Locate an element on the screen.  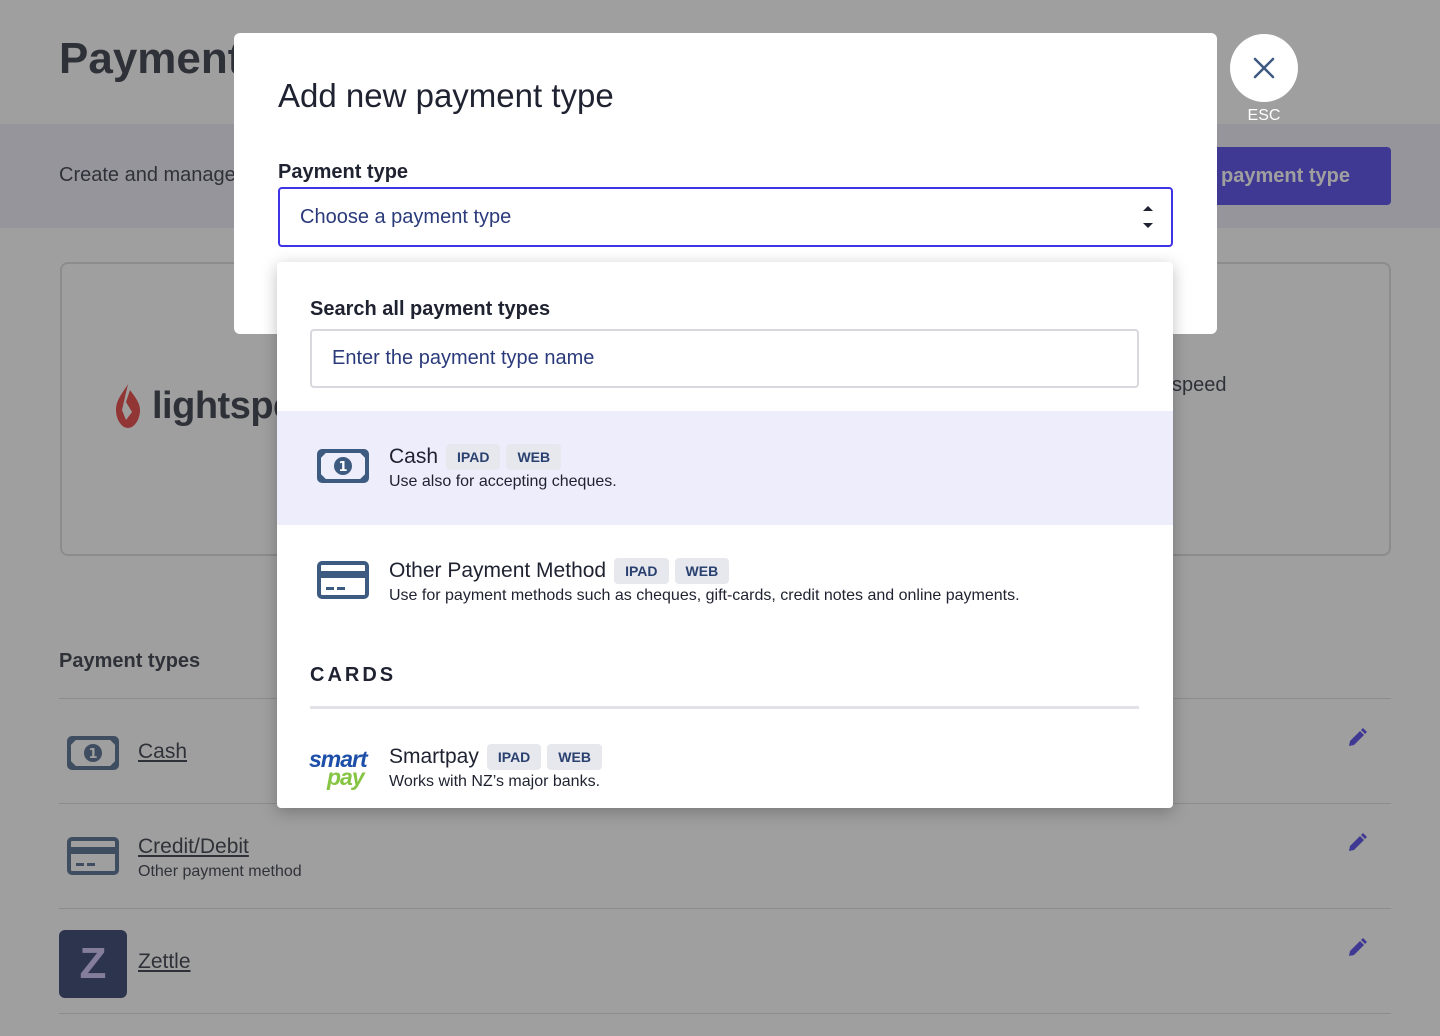
option-title: Other Payment Method is located at coordinates (498, 570).